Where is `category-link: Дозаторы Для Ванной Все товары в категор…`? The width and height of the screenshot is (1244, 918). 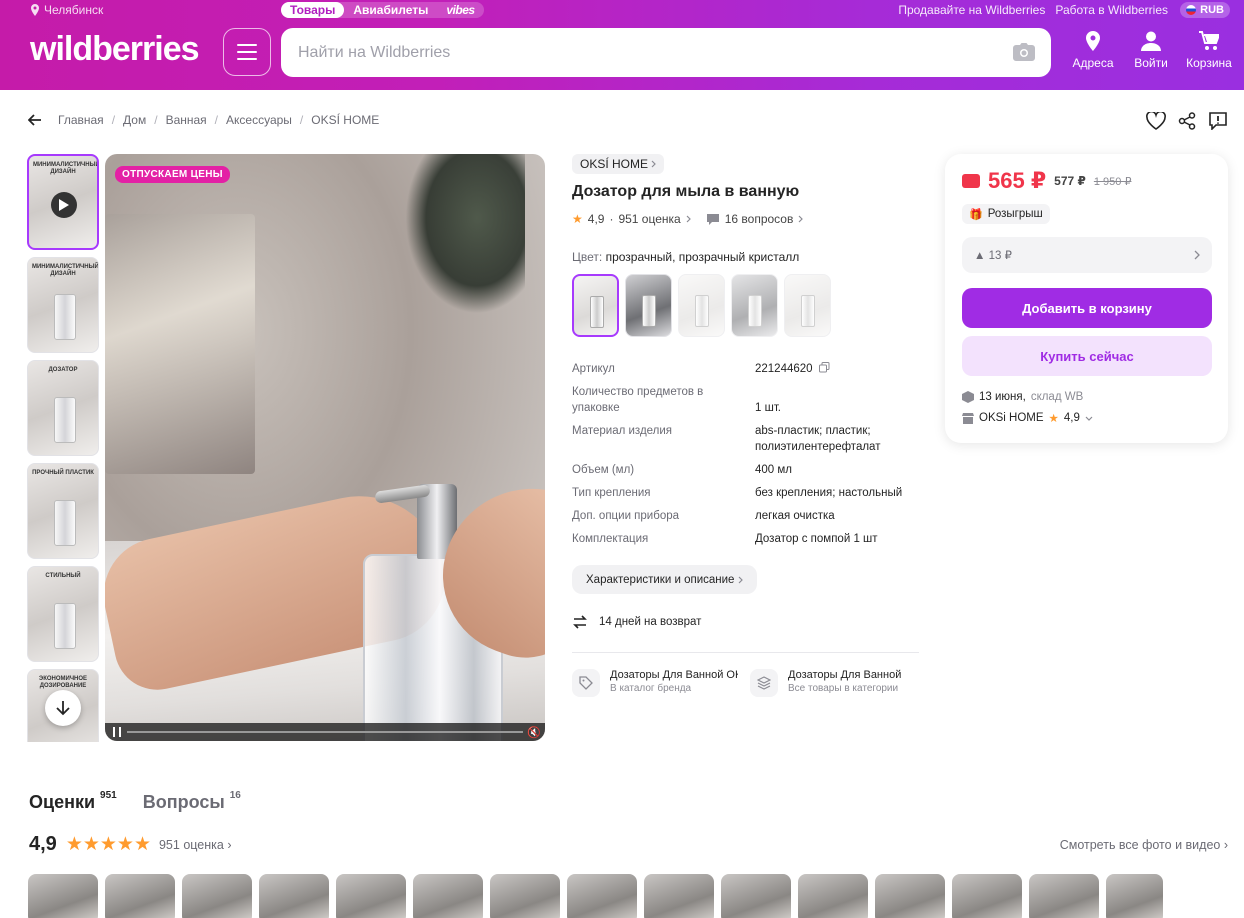
category-link: Дозаторы Для Ванной Все товары в категор… is located at coordinates (834, 683).